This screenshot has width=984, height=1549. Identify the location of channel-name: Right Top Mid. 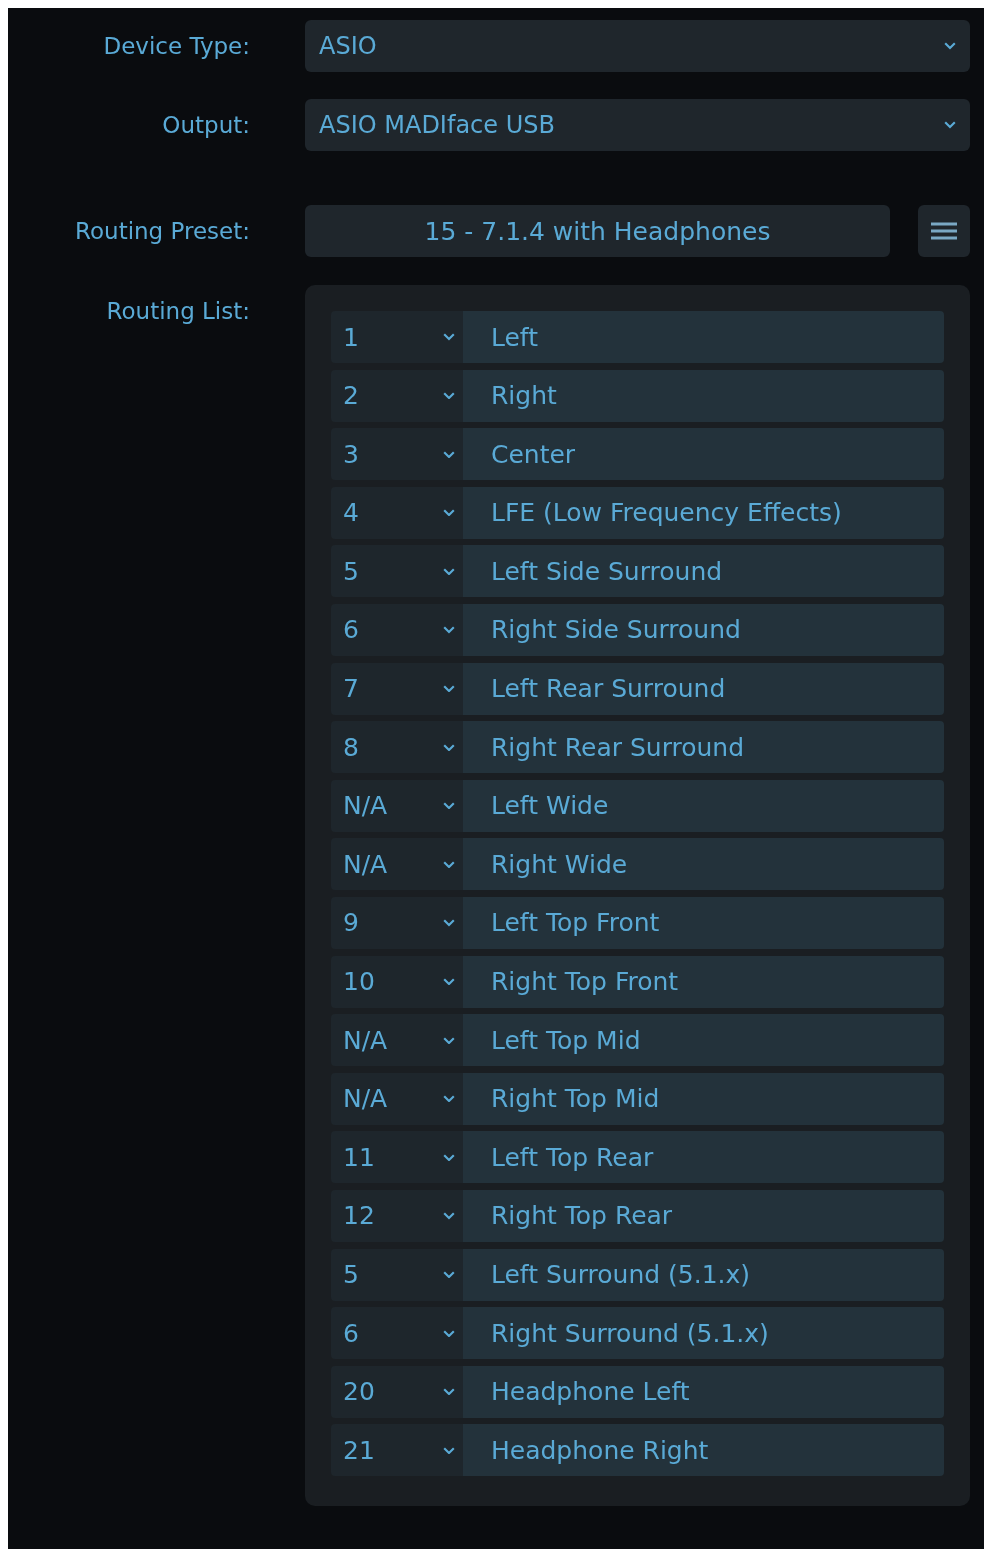
(703, 1098).